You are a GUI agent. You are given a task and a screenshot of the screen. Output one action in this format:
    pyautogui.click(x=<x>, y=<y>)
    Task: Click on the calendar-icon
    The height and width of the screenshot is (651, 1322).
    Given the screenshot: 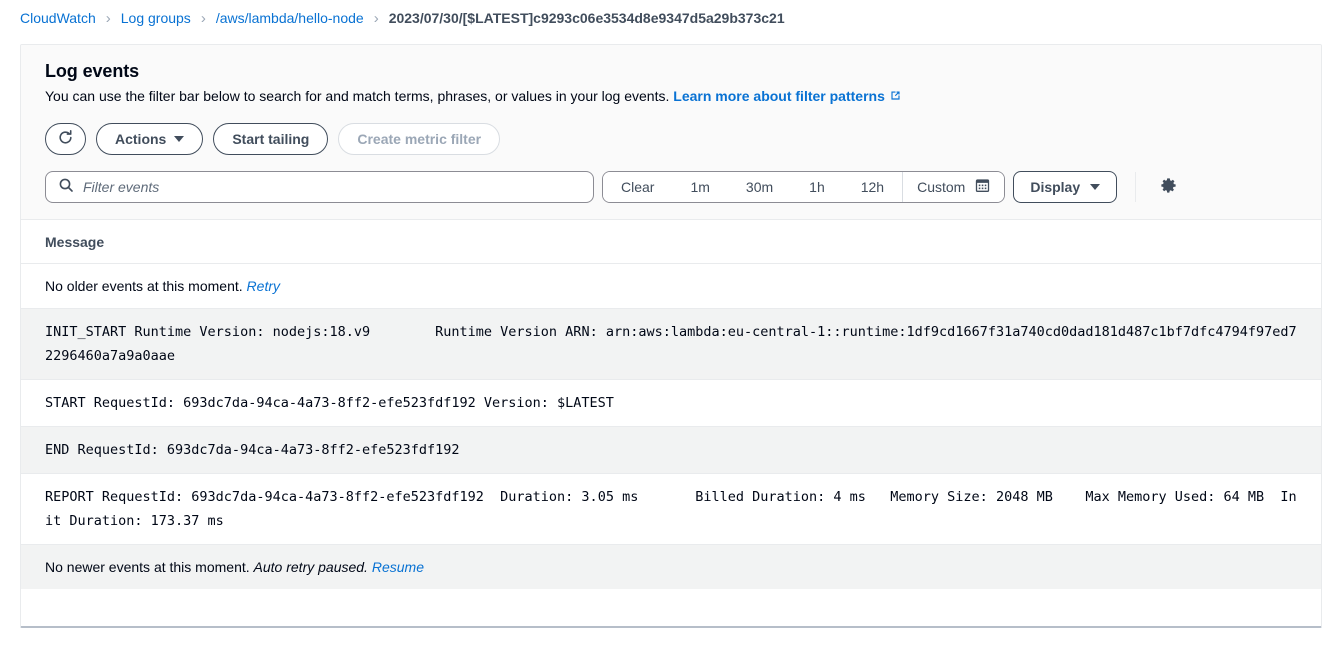 What is the action you would take?
    pyautogui.click(x=982, y=187)
    